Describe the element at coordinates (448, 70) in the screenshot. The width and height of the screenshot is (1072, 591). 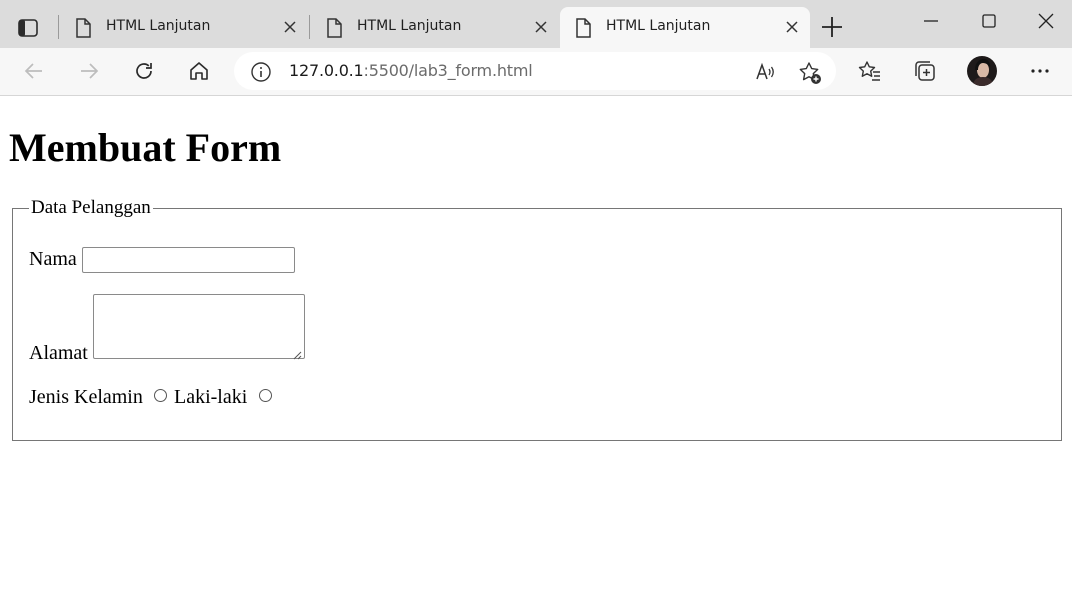
I see `url-path: :5500/lab3_form.html` at that location.